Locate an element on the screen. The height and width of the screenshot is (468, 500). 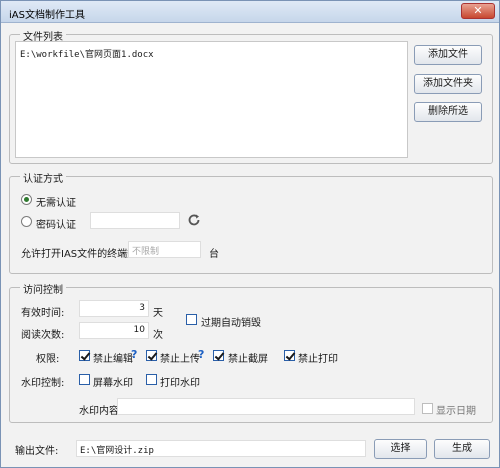
reads-label: 阅读次数: is located at coordinates (43, 335).